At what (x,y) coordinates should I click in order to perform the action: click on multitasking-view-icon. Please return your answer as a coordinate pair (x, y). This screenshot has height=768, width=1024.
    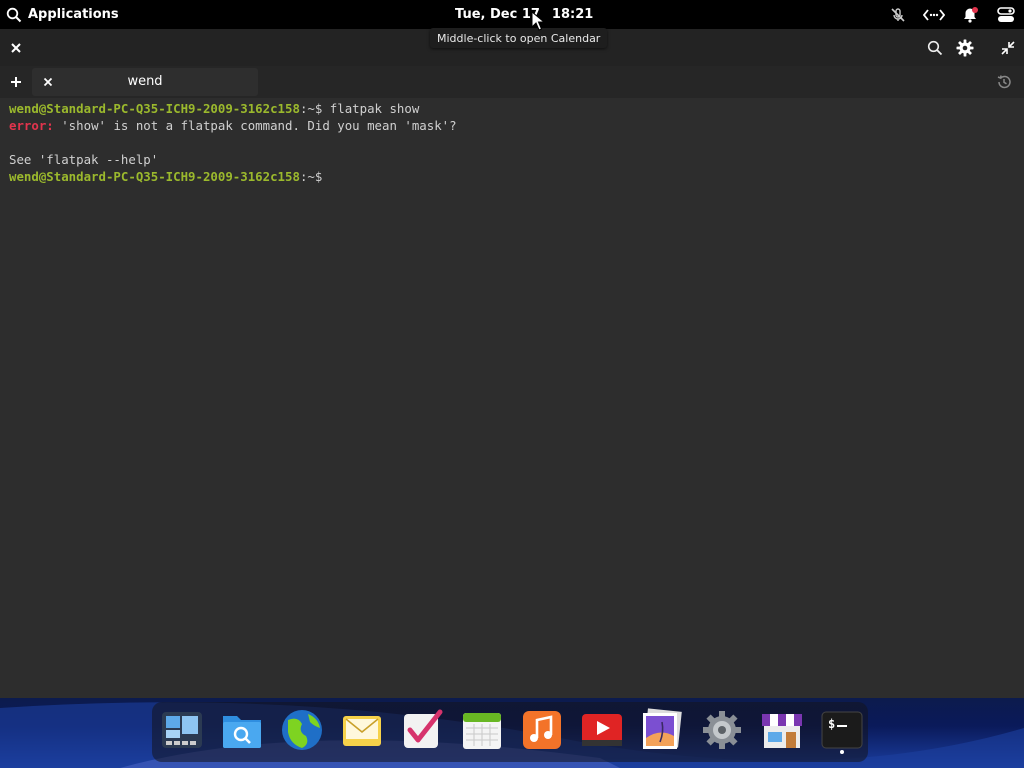
    Looking at the image, I should click on (182, 730).